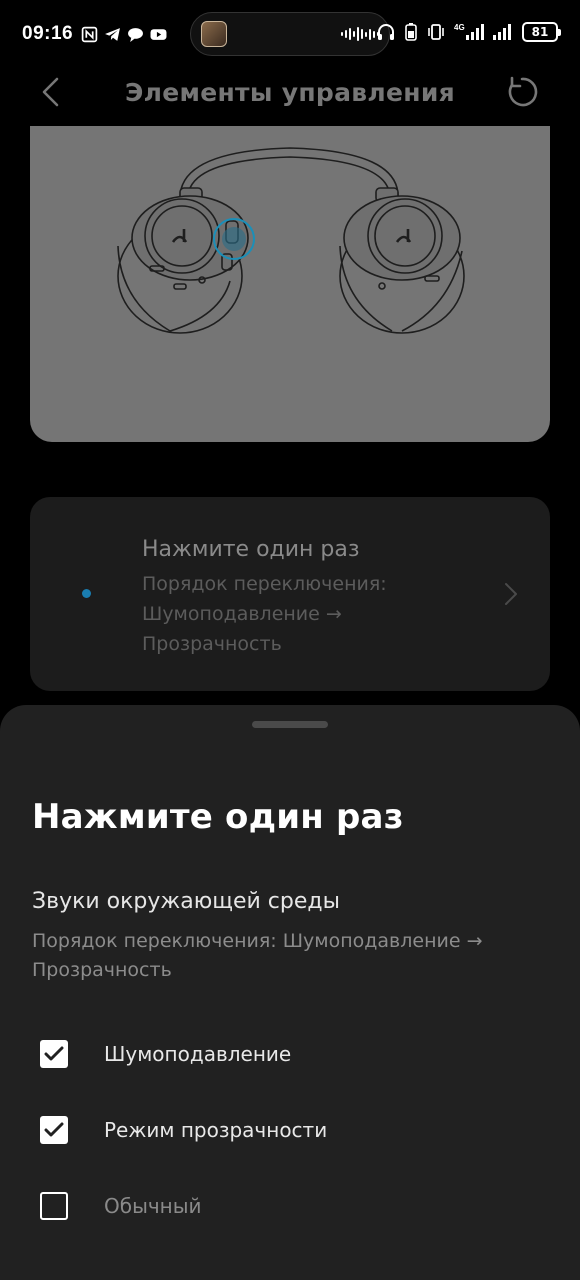  I want to click on option-normal: Обычный, so click(121, 1206).